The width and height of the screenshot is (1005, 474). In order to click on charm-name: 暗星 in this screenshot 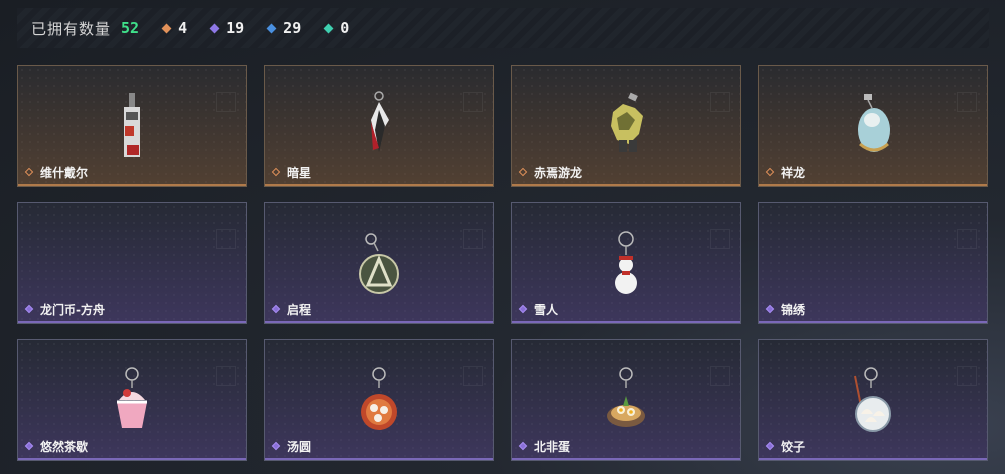, I will do `click(299, 173)`.